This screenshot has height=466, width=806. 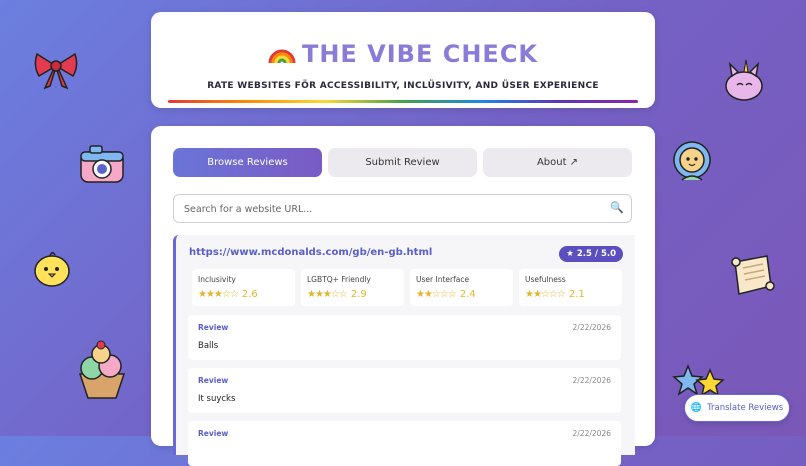 I want to click on metric-value: 2.4, so click(x=467, y=294).